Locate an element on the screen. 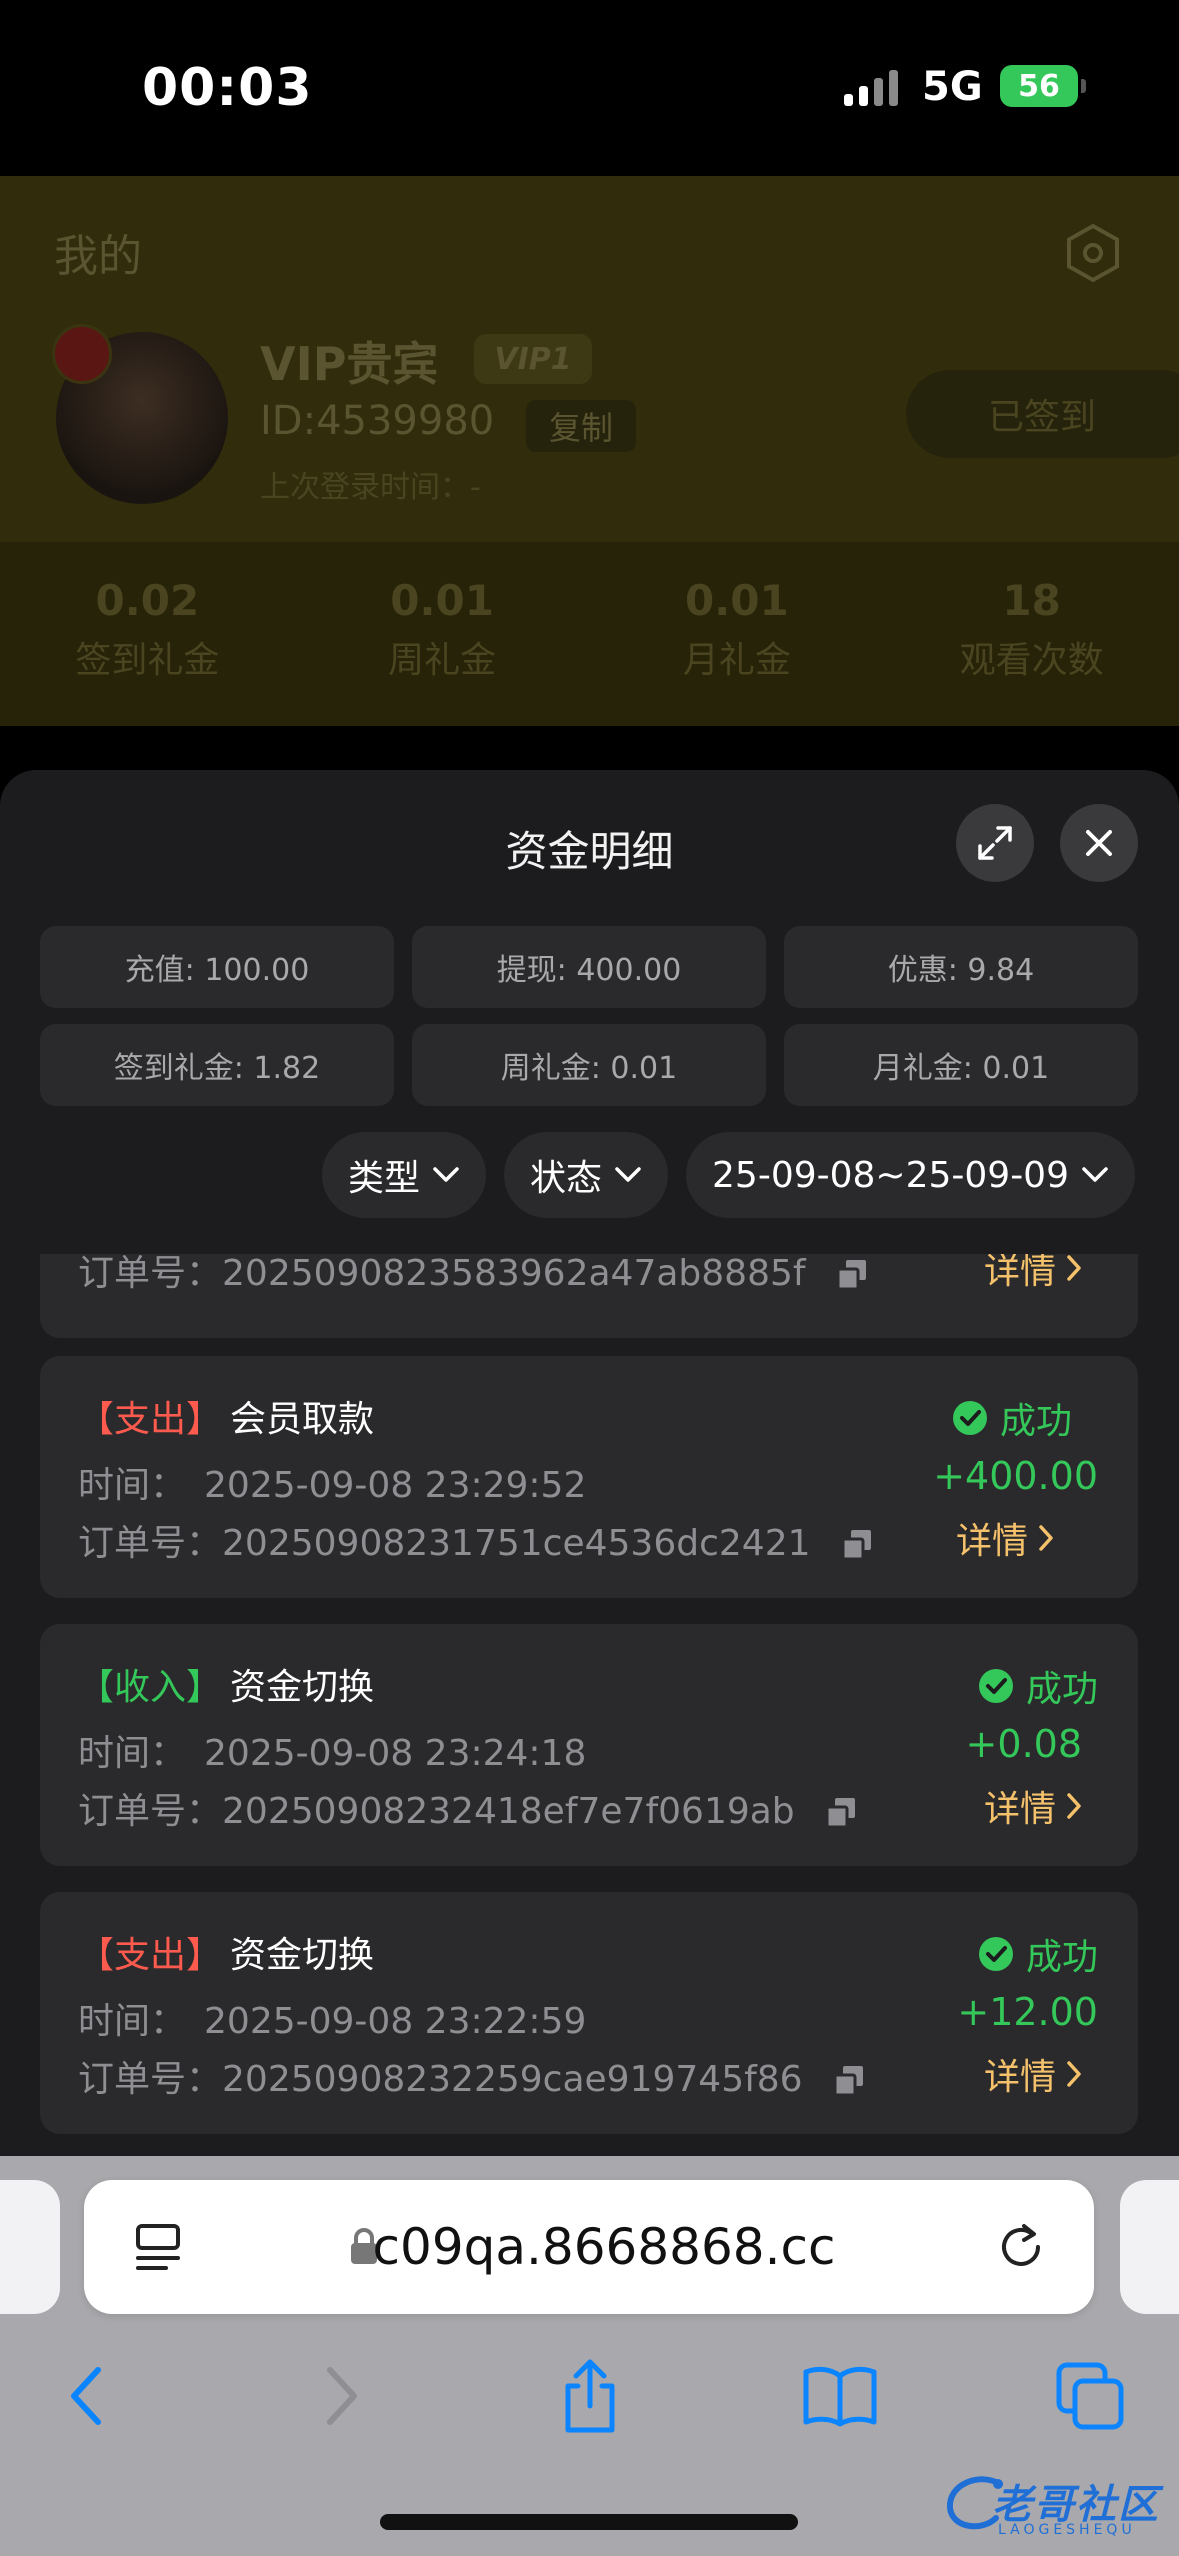  share-button is located at coordinates (590, 2396).